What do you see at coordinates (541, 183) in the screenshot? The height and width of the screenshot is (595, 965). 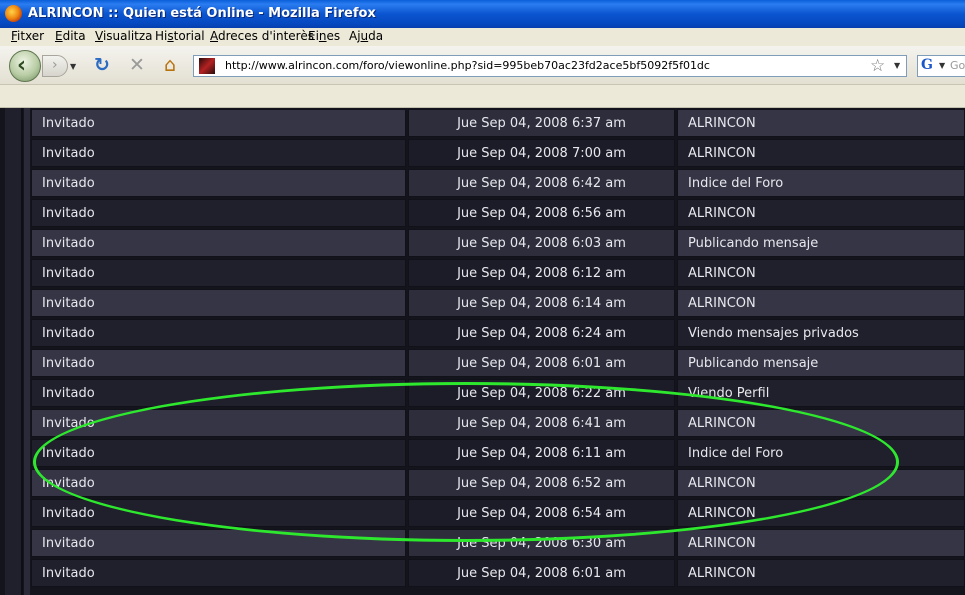 I see `time-cell: Jue Sep 04, 2008 6:42 am` at bounding box center [541, 183].